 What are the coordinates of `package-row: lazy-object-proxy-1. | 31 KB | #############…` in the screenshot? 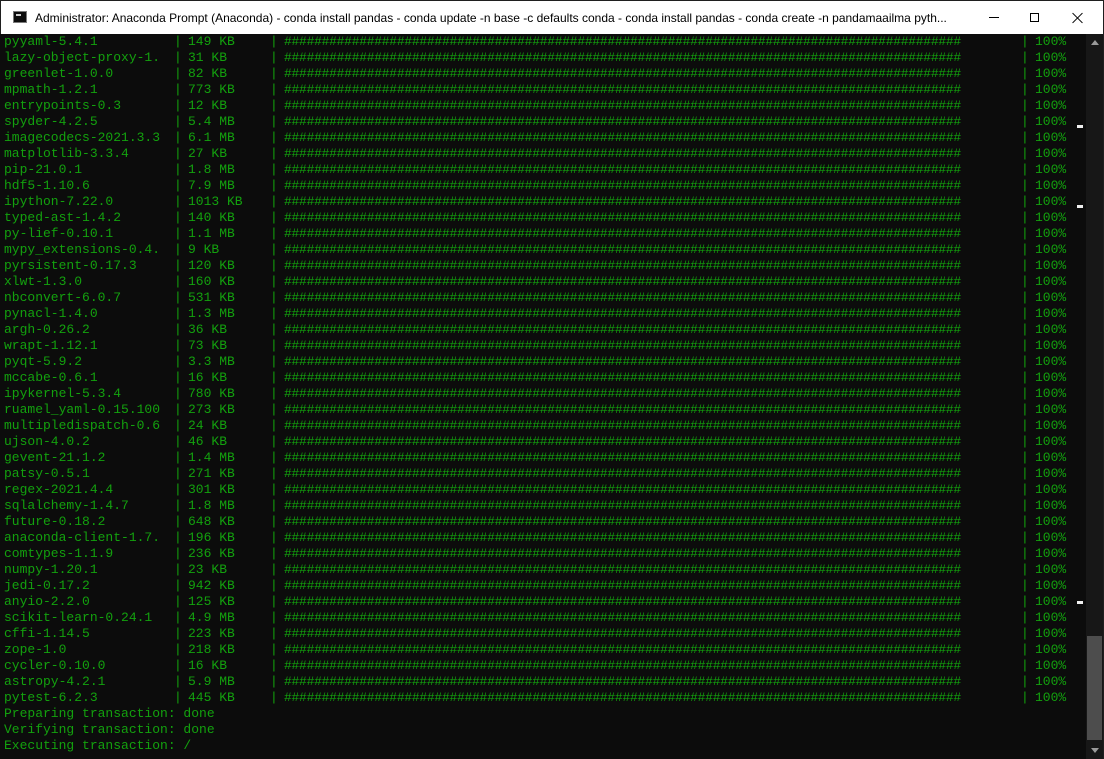 It's located at (543, 58).